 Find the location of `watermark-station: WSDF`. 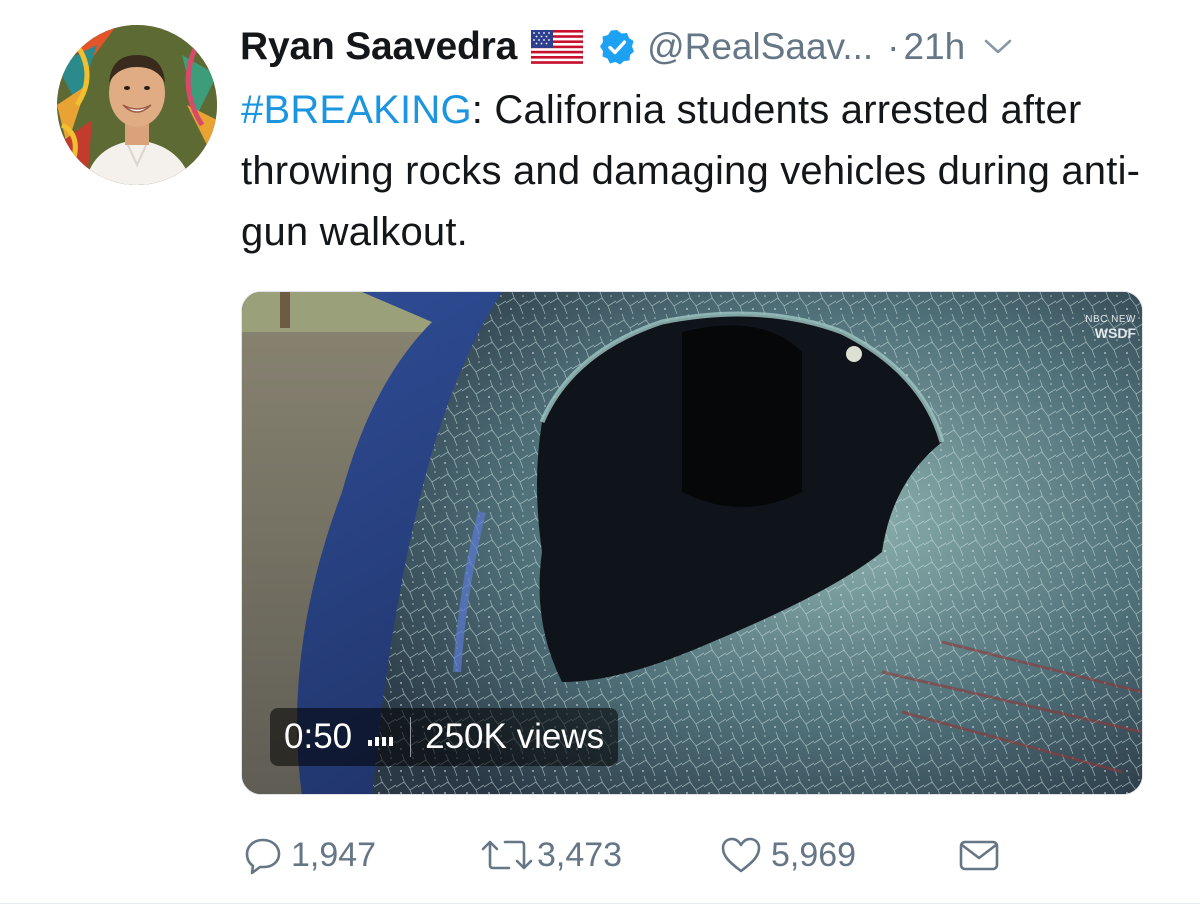

watermark-station: WSDF is located at coordinates (1115, 333).